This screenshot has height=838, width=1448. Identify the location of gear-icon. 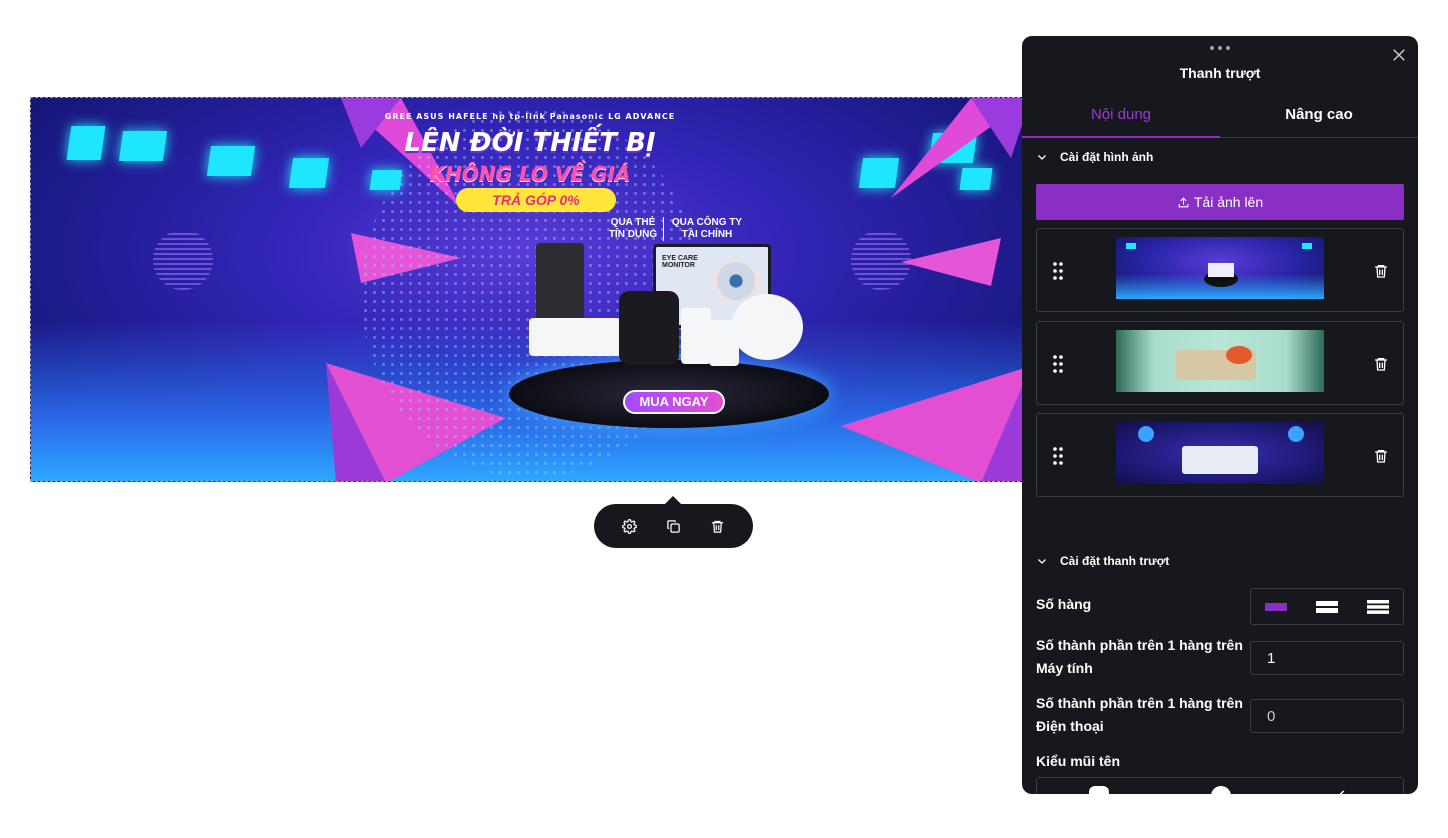
(630, 526).